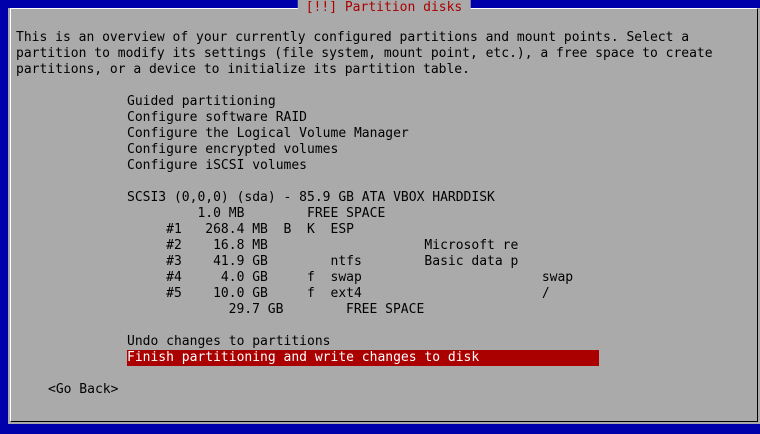 The width and height of the screenshot is (760, 434). What do you see at coordinates (322, 246) in the screenshot?
I see `partition-row: #2 16.8 MB Microsoft re` at bounding box center [322, 246].